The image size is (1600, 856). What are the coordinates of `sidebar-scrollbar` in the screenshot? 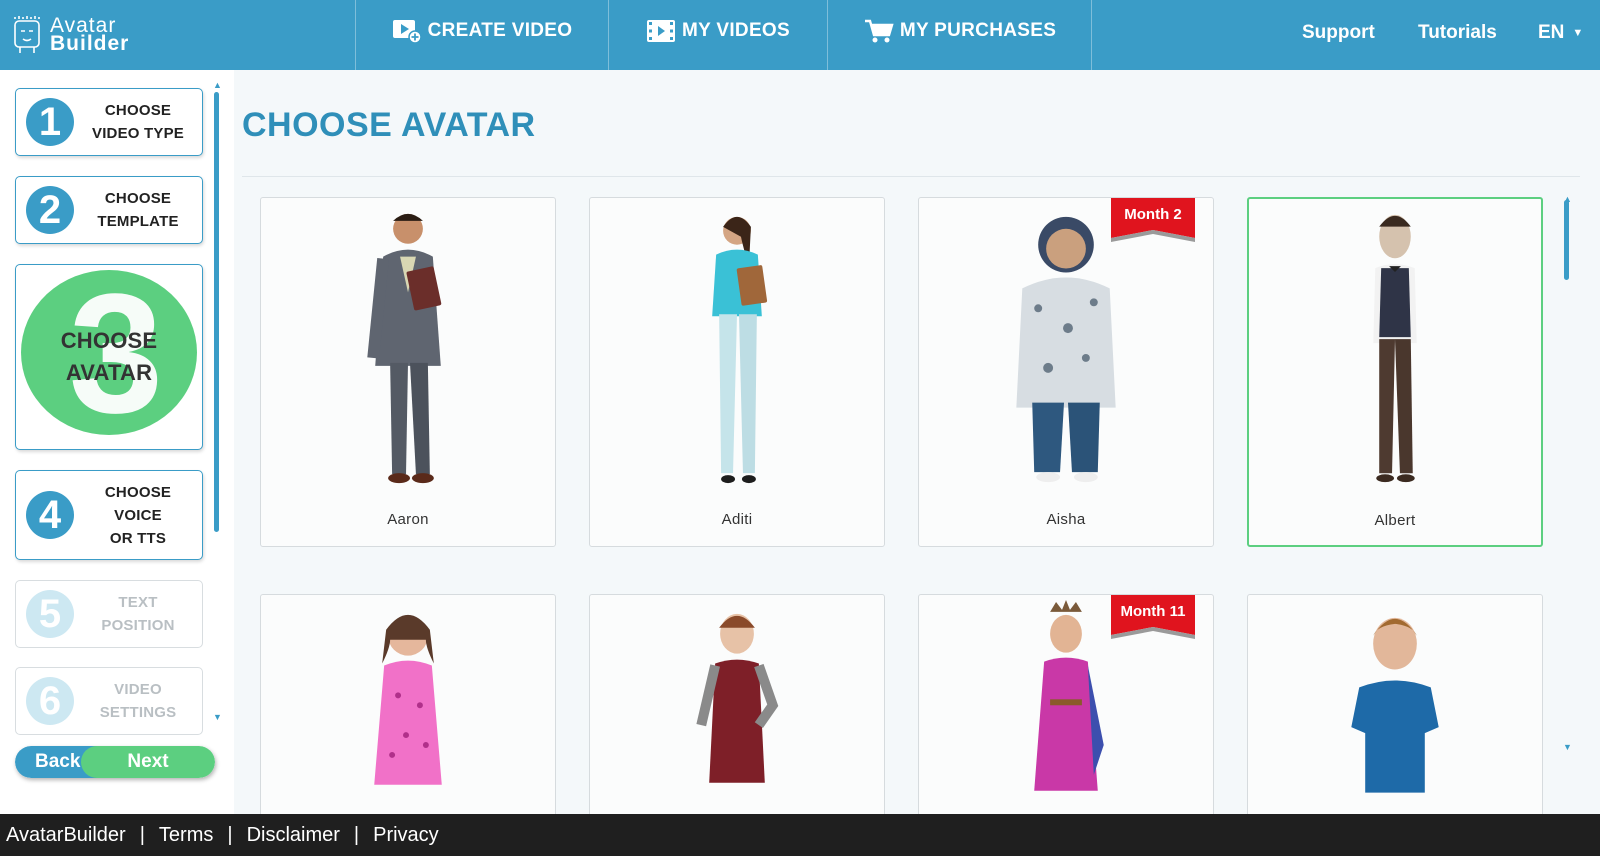 It's located at (216, 312).